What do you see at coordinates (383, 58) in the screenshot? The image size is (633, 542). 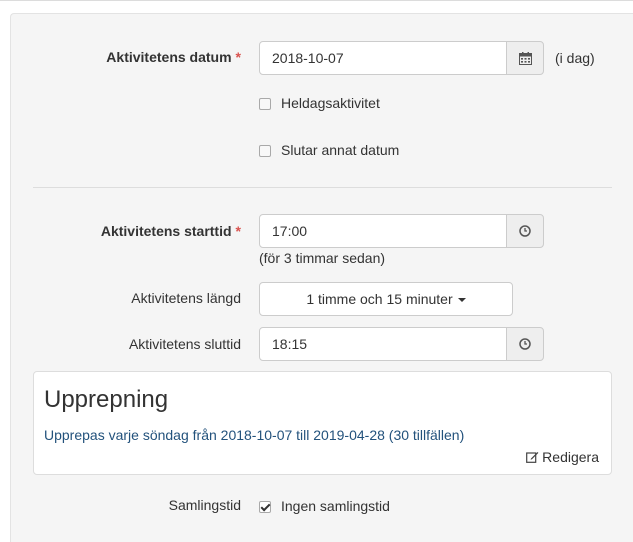 I see `date-input: 2018-10-07` at bounding box center [383, 58].